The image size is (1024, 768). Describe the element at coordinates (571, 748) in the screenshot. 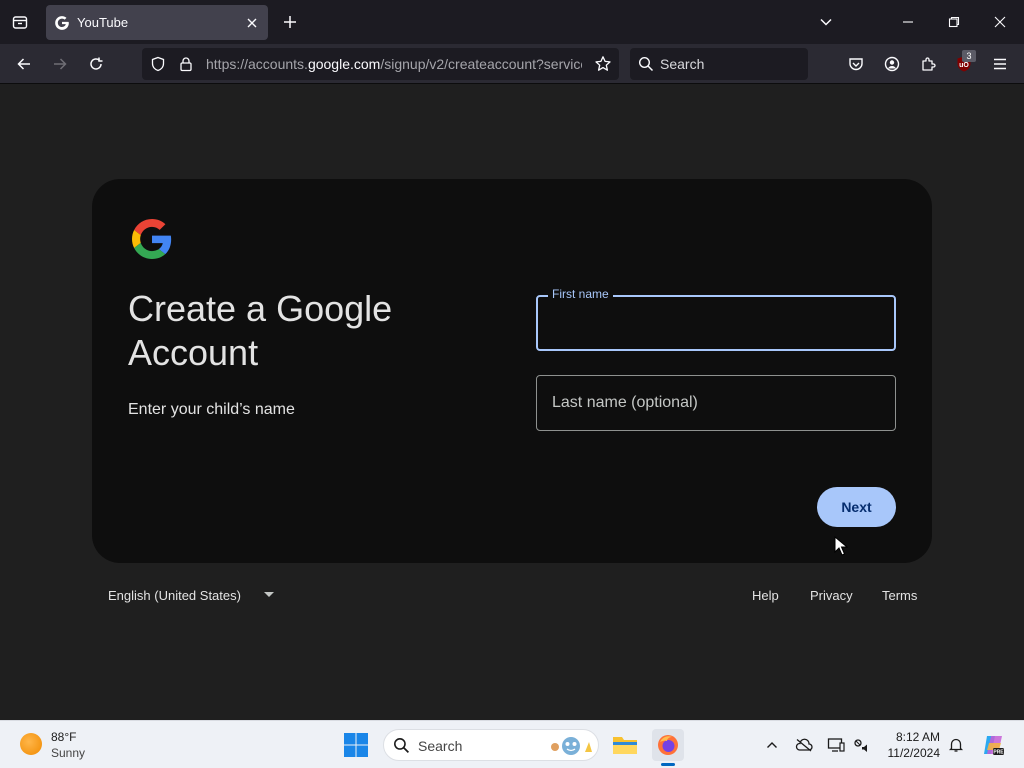

I see `search-highlight-icon` at that location.